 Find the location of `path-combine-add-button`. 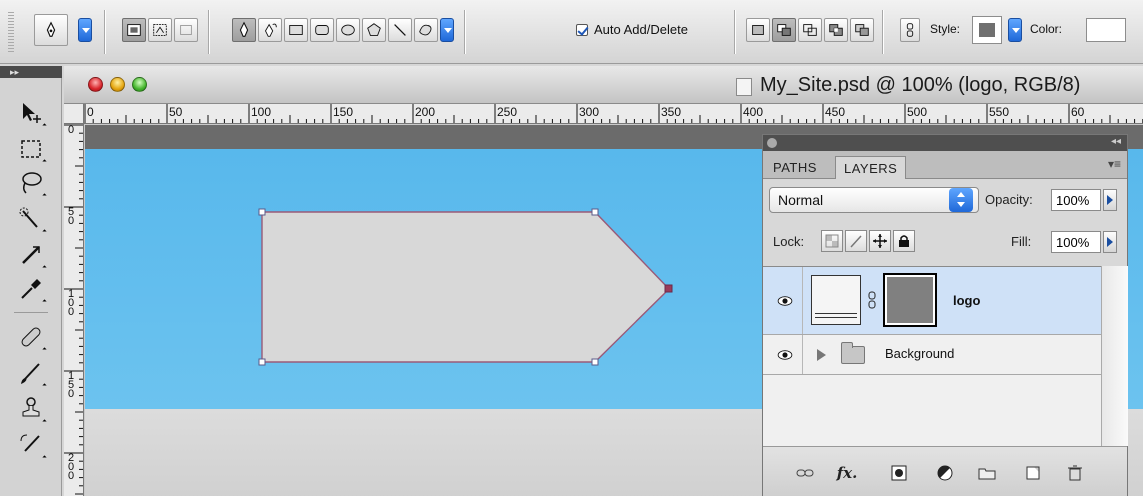

path-combine-add-button is located at coordinates (758, 30).